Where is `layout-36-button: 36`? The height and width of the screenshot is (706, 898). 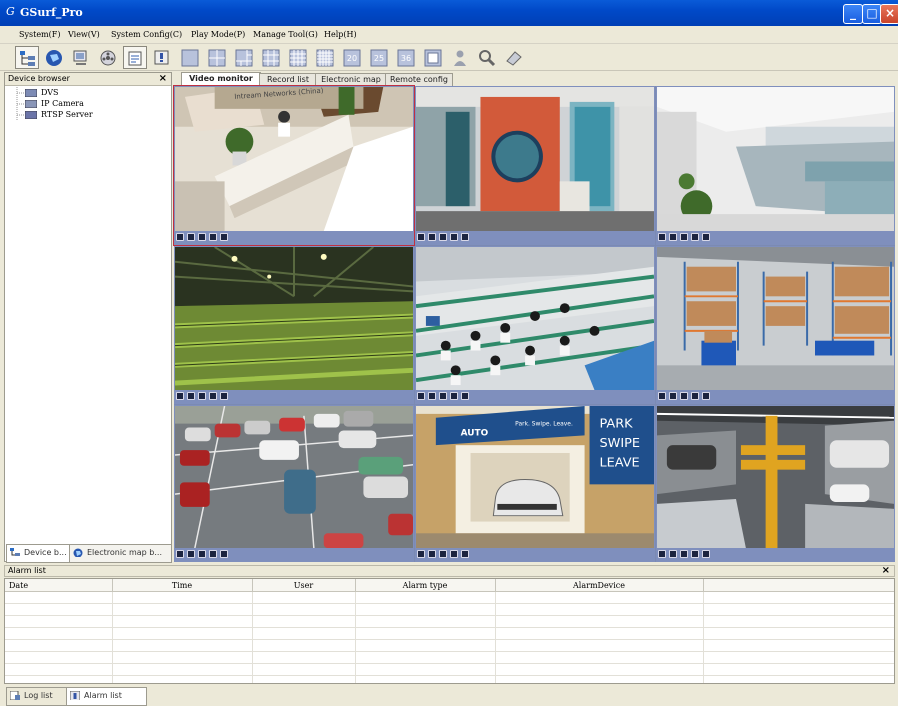
layout-36-button: 36 is located at coordinates (406, 57).